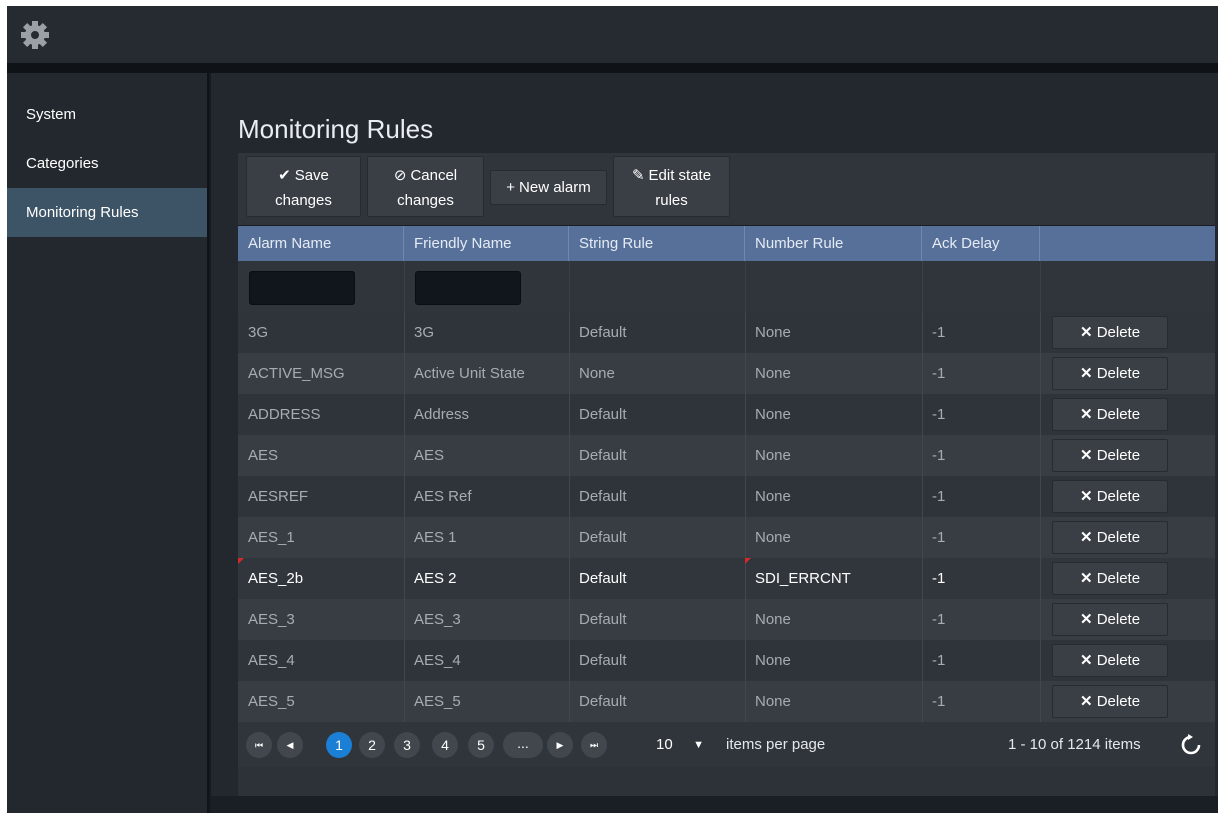 The width and height of the screenshot is (1225, 813). What do you see at coordinates (486, 619) in the screenshot?
I see `friendly-name-cell: AES_3` at bounding box center [486, 619].